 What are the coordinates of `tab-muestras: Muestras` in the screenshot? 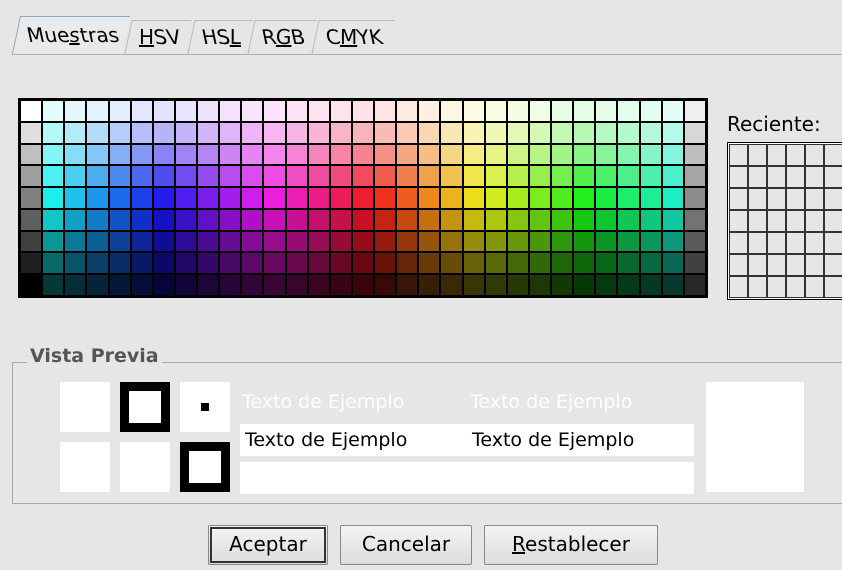 It's located at (71, 35).